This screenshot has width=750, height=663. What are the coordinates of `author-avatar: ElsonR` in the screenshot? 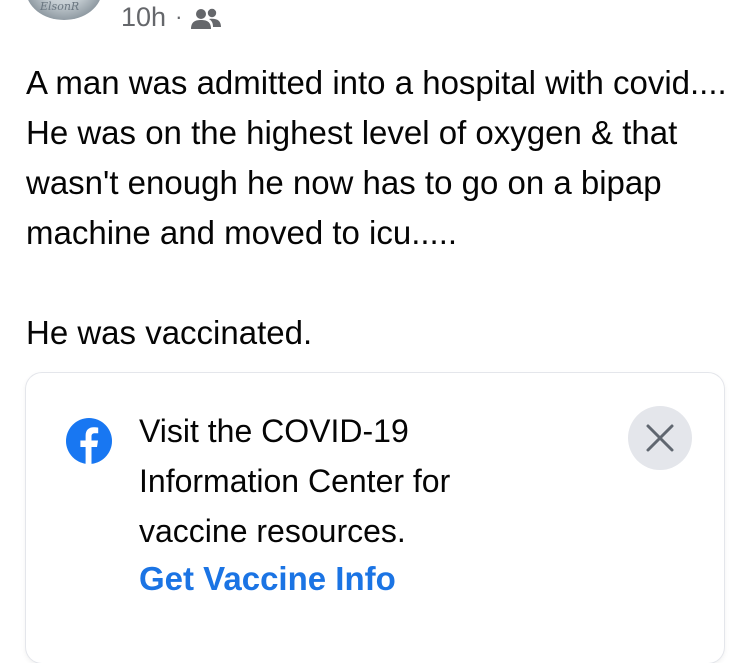 It's located at (64, 10).